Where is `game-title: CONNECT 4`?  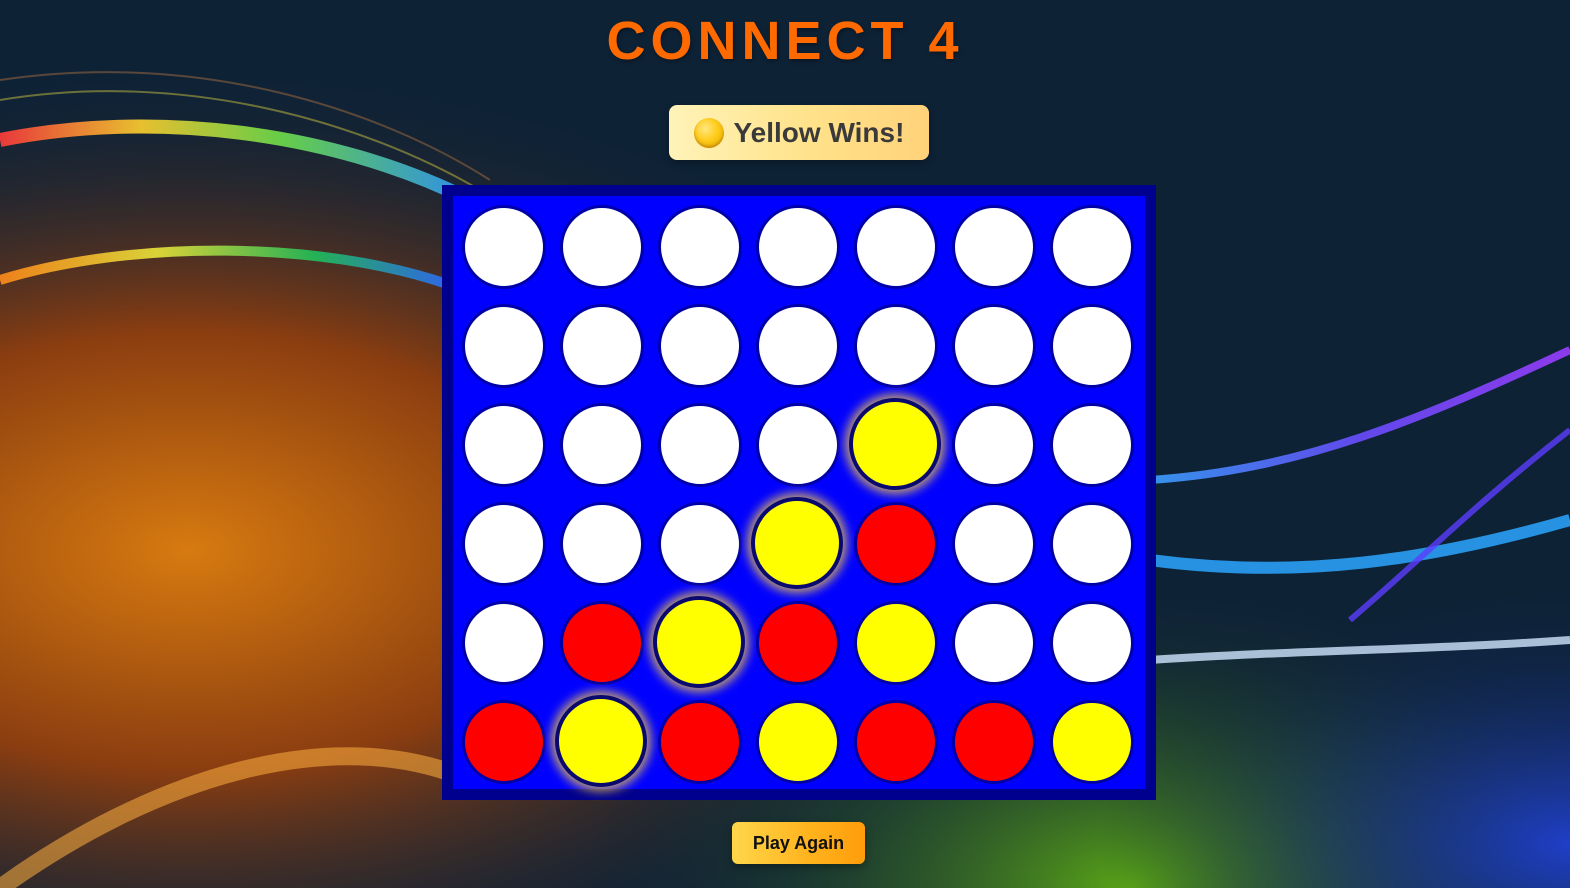
game-title: CONNECT 4 is located at coordinates (785, 41).